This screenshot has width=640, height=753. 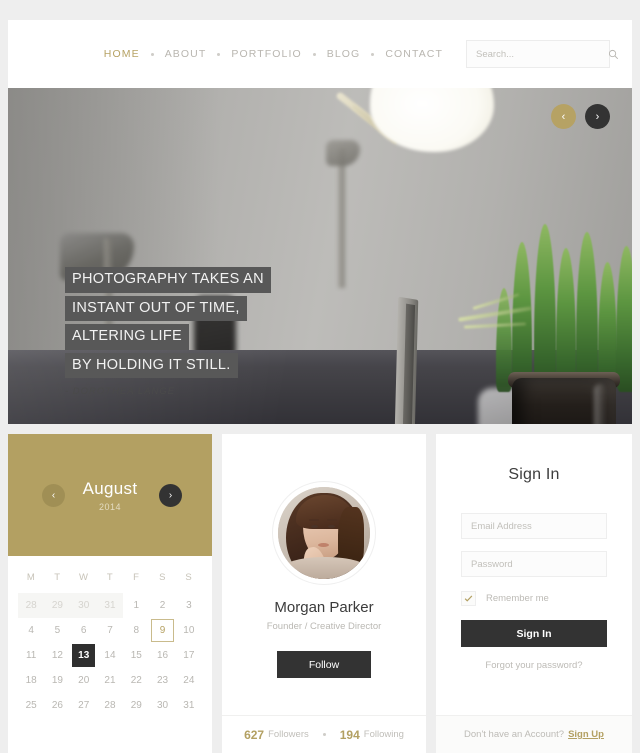 I want to click on calendar-day-cell: 12, so click(x=57, y=655).